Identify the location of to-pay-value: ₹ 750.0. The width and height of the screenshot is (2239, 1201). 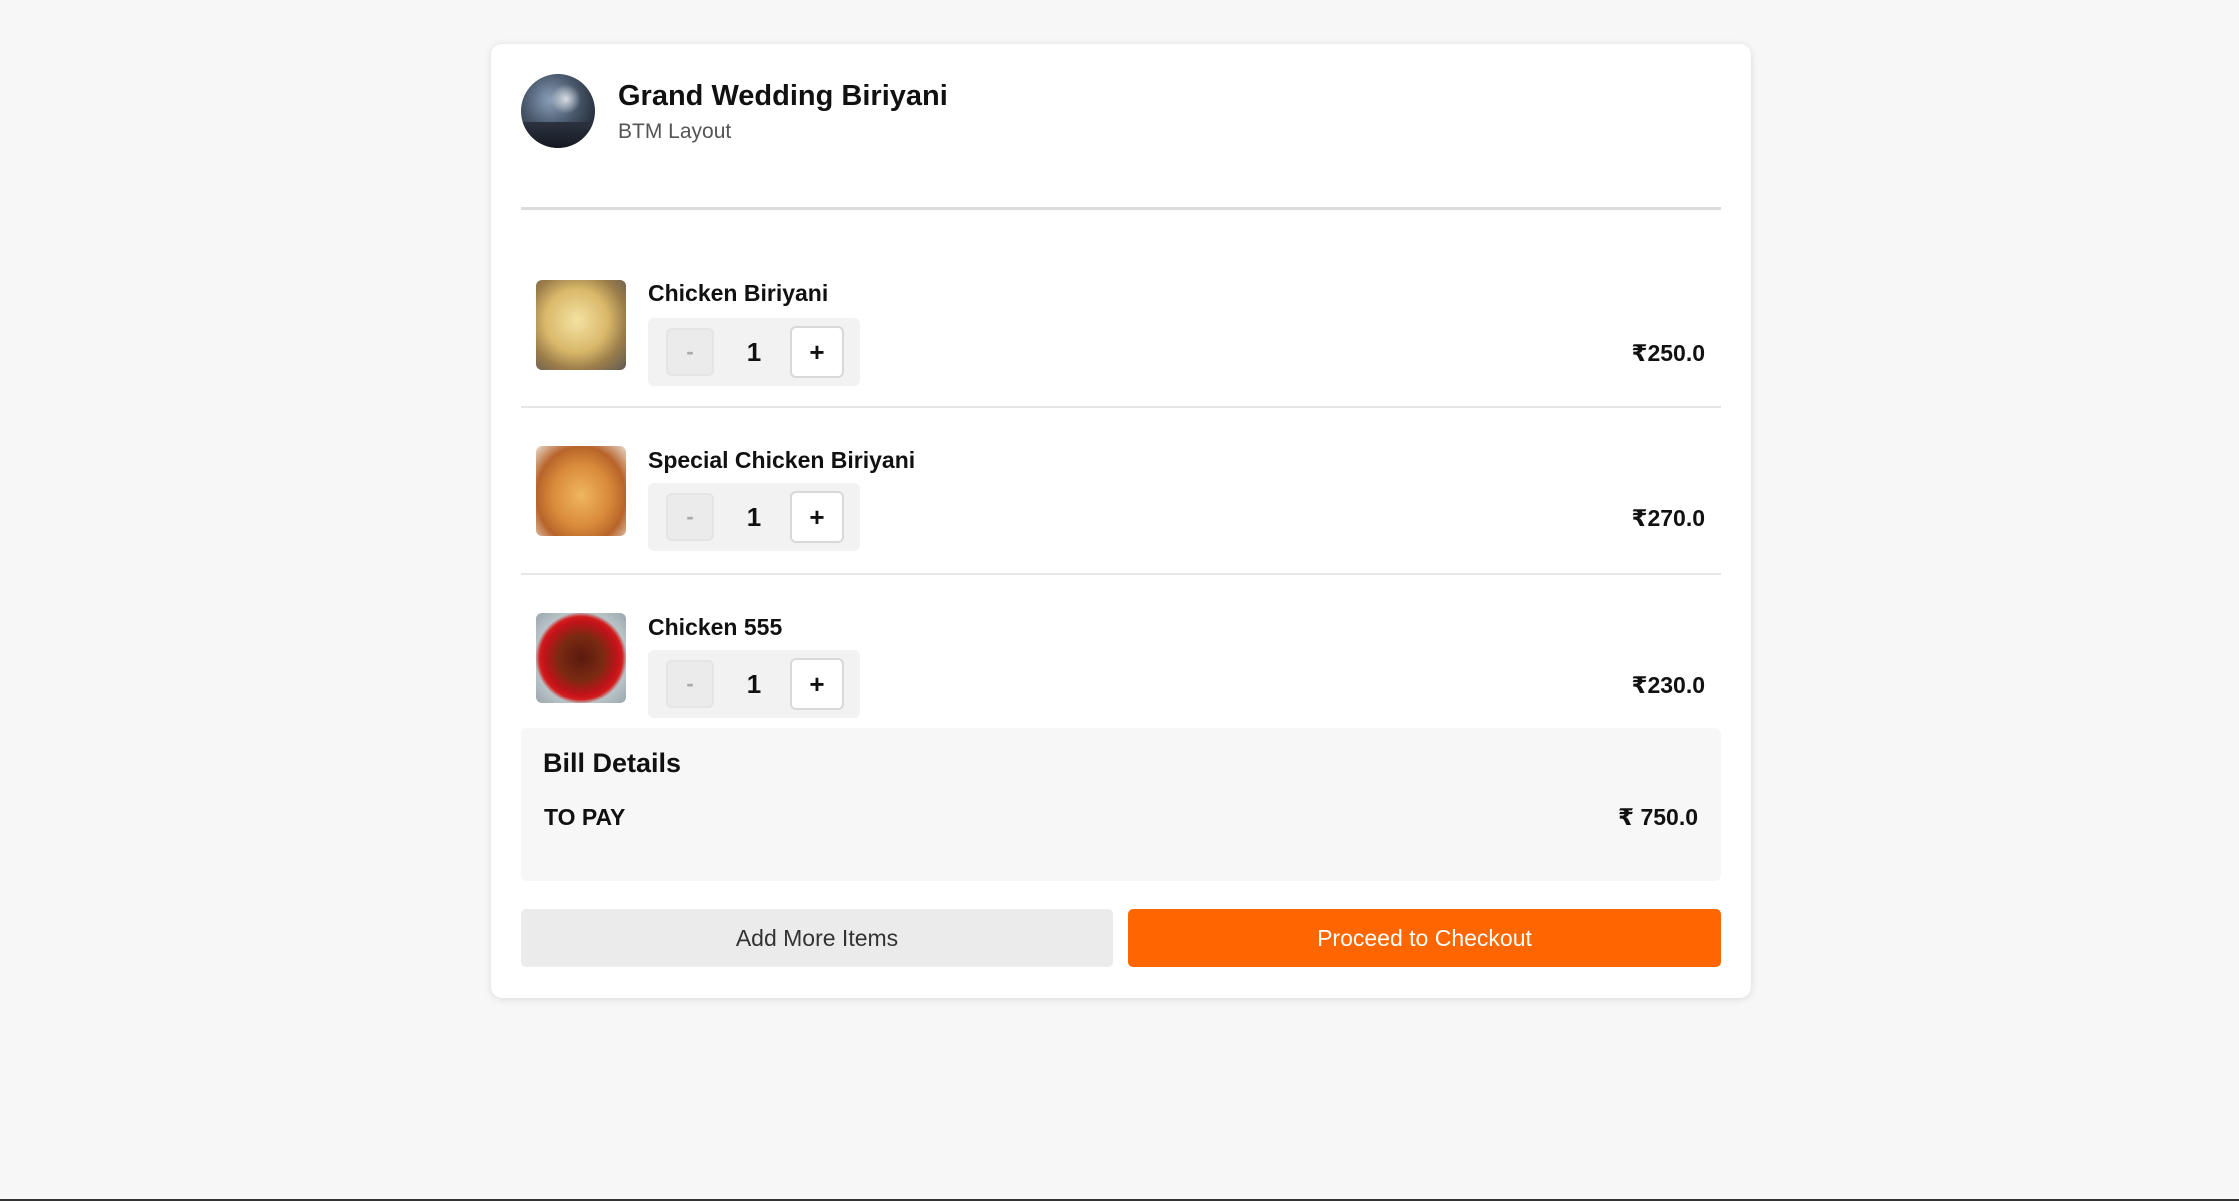
(1658, 817).